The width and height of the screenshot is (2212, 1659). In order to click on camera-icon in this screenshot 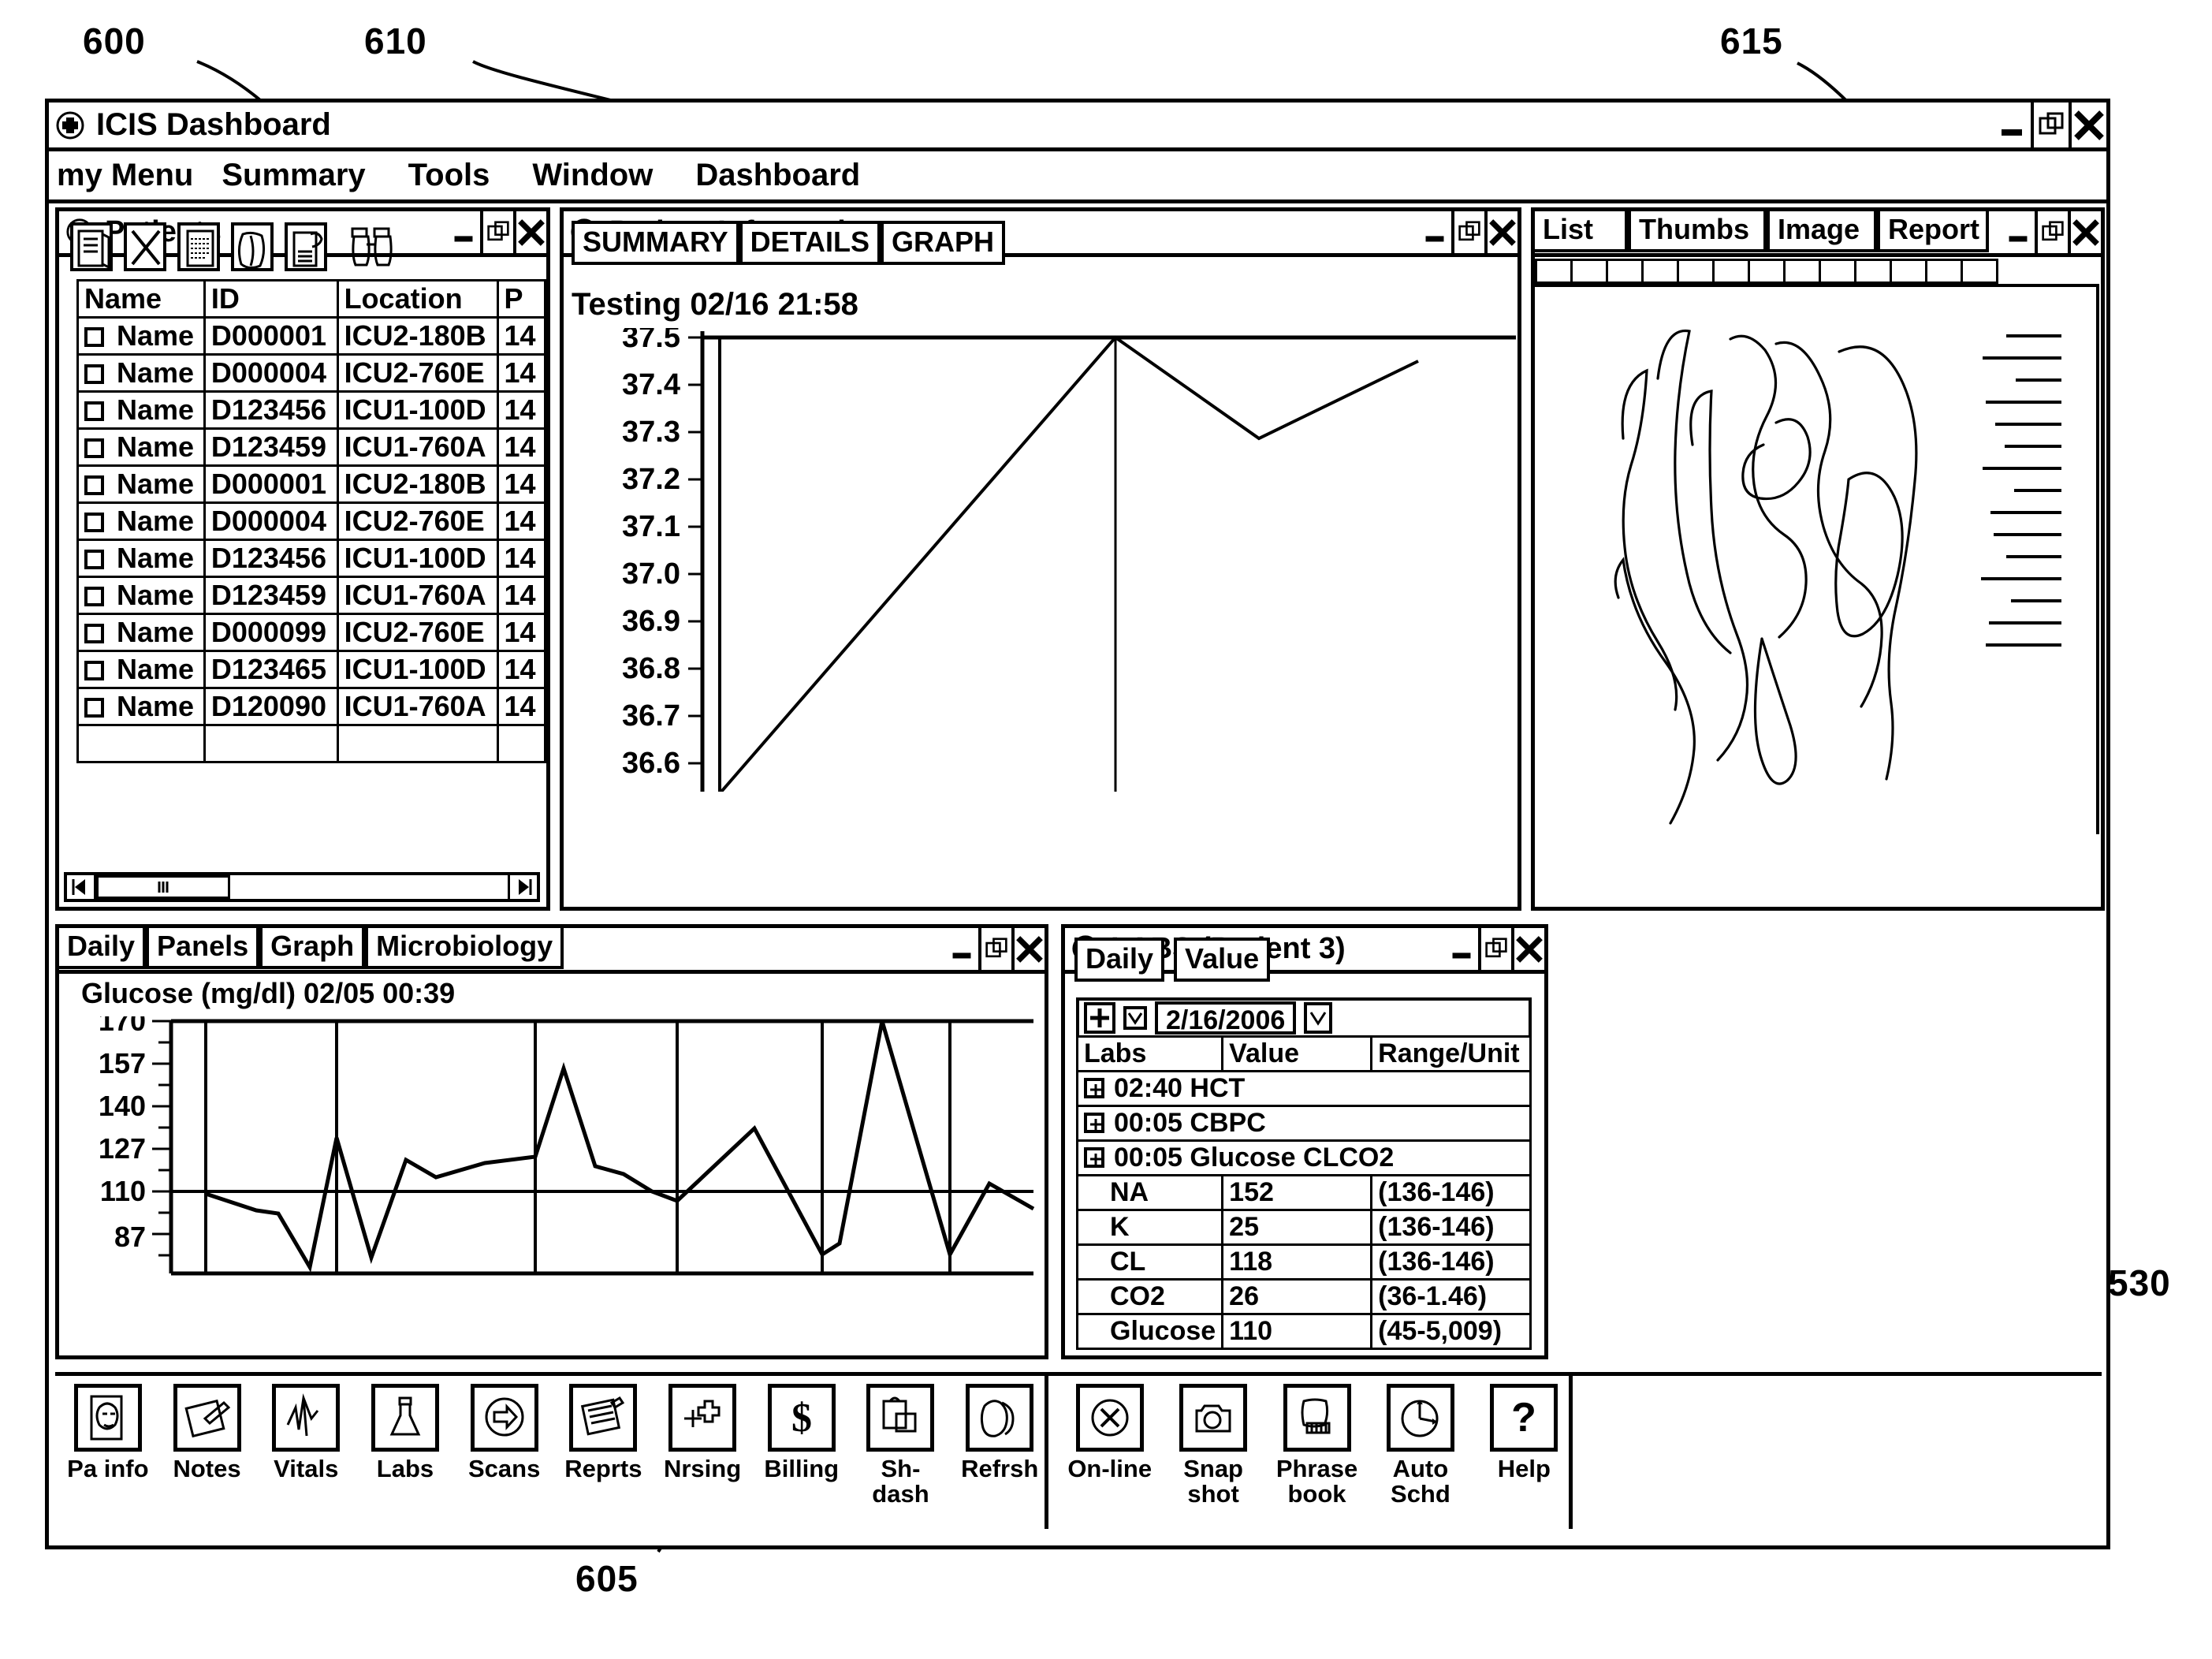, I will do `click(1213, 1418)`.